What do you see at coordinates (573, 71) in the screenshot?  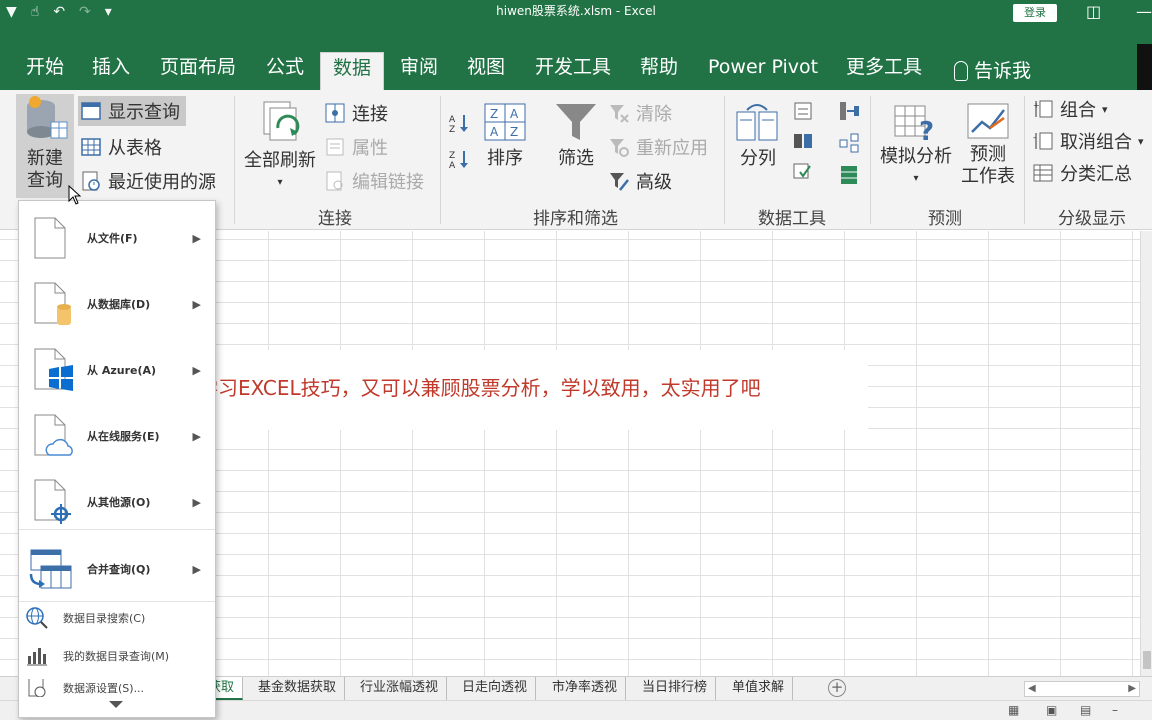 I see `tab-developer: 开发工具` at bounding box center [573, 71].